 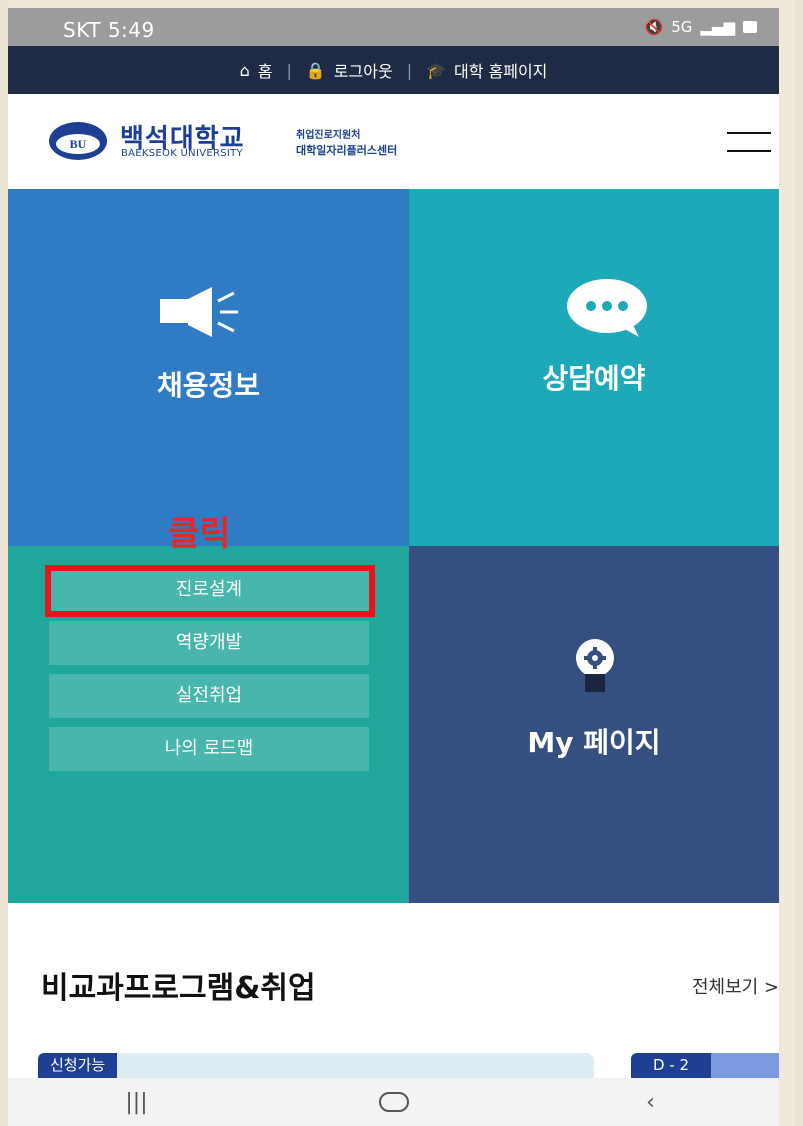 What do you see at coordinates (209, 749) in the screenshot?
I see `my-roadmap-button: 나의 로드맵` at bounding box center [209, 749].